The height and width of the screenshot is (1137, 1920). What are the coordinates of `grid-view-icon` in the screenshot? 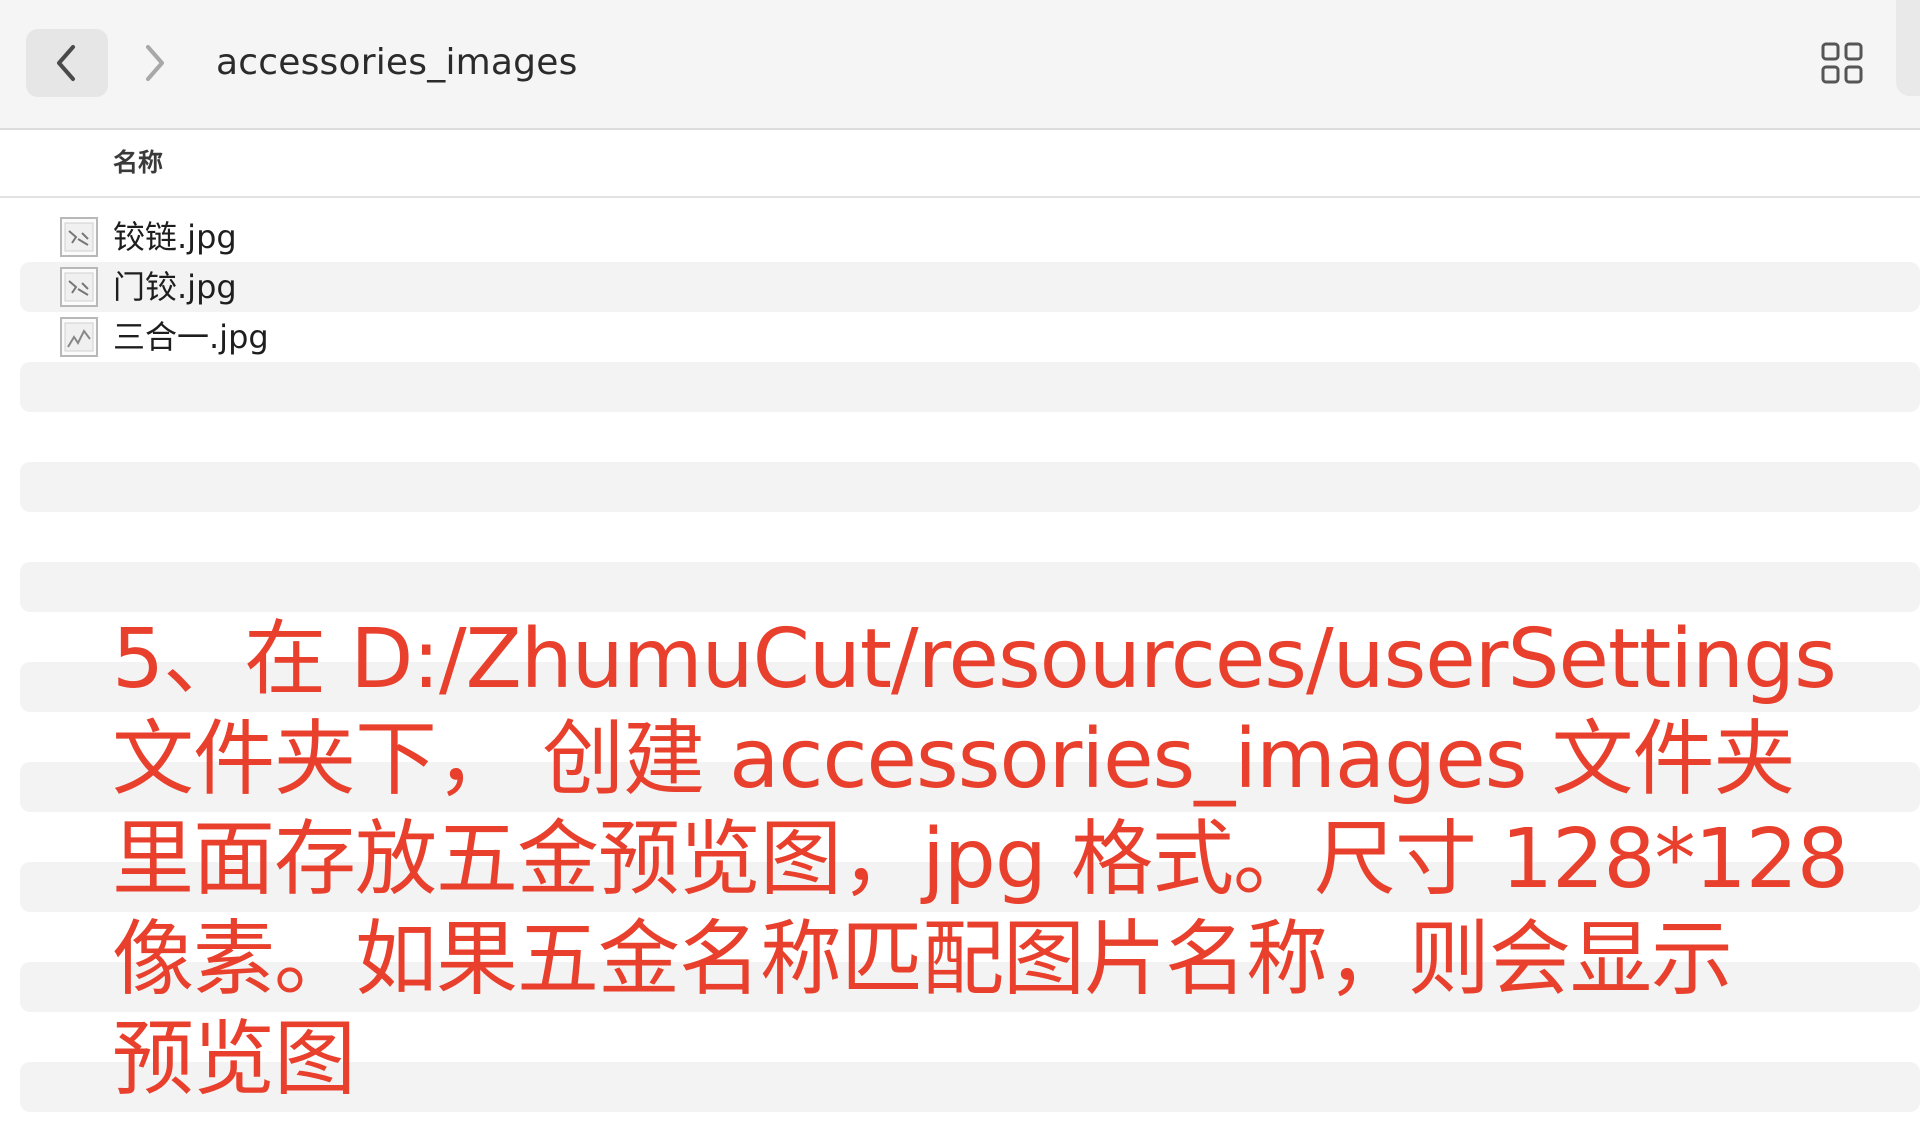 It's located at (1842, 63).